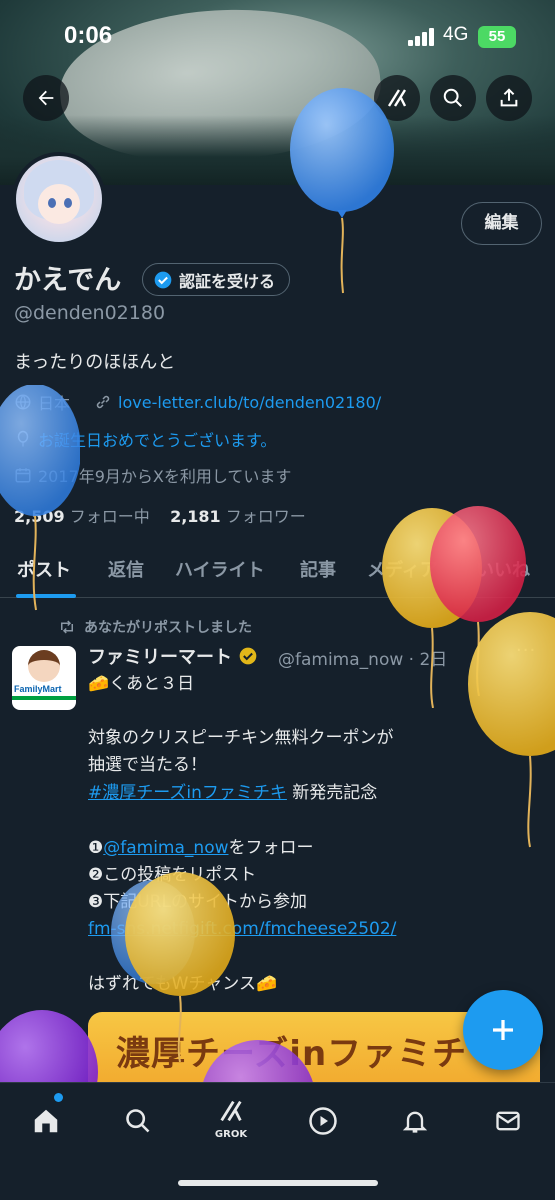 The image size is (555, 1200). What do you see at coordinates (39, 516) in the screenshot?
I see `following-count: 2,509` at bounding box center [39, 516].